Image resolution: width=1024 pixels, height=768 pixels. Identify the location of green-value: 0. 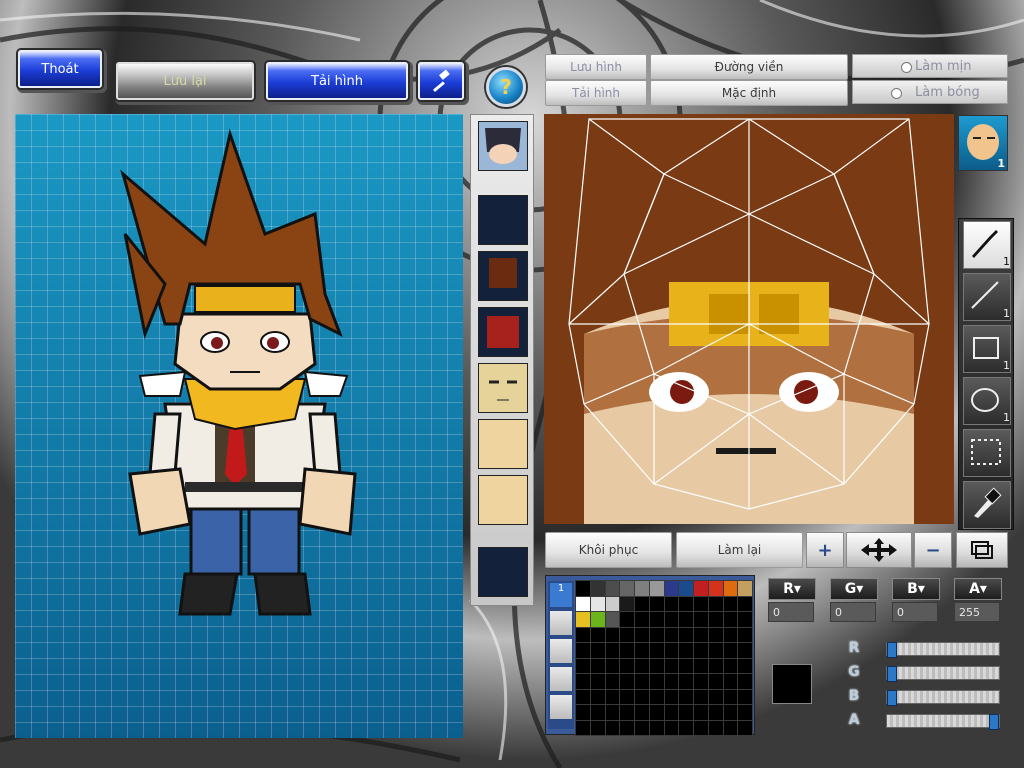
(853, 612).